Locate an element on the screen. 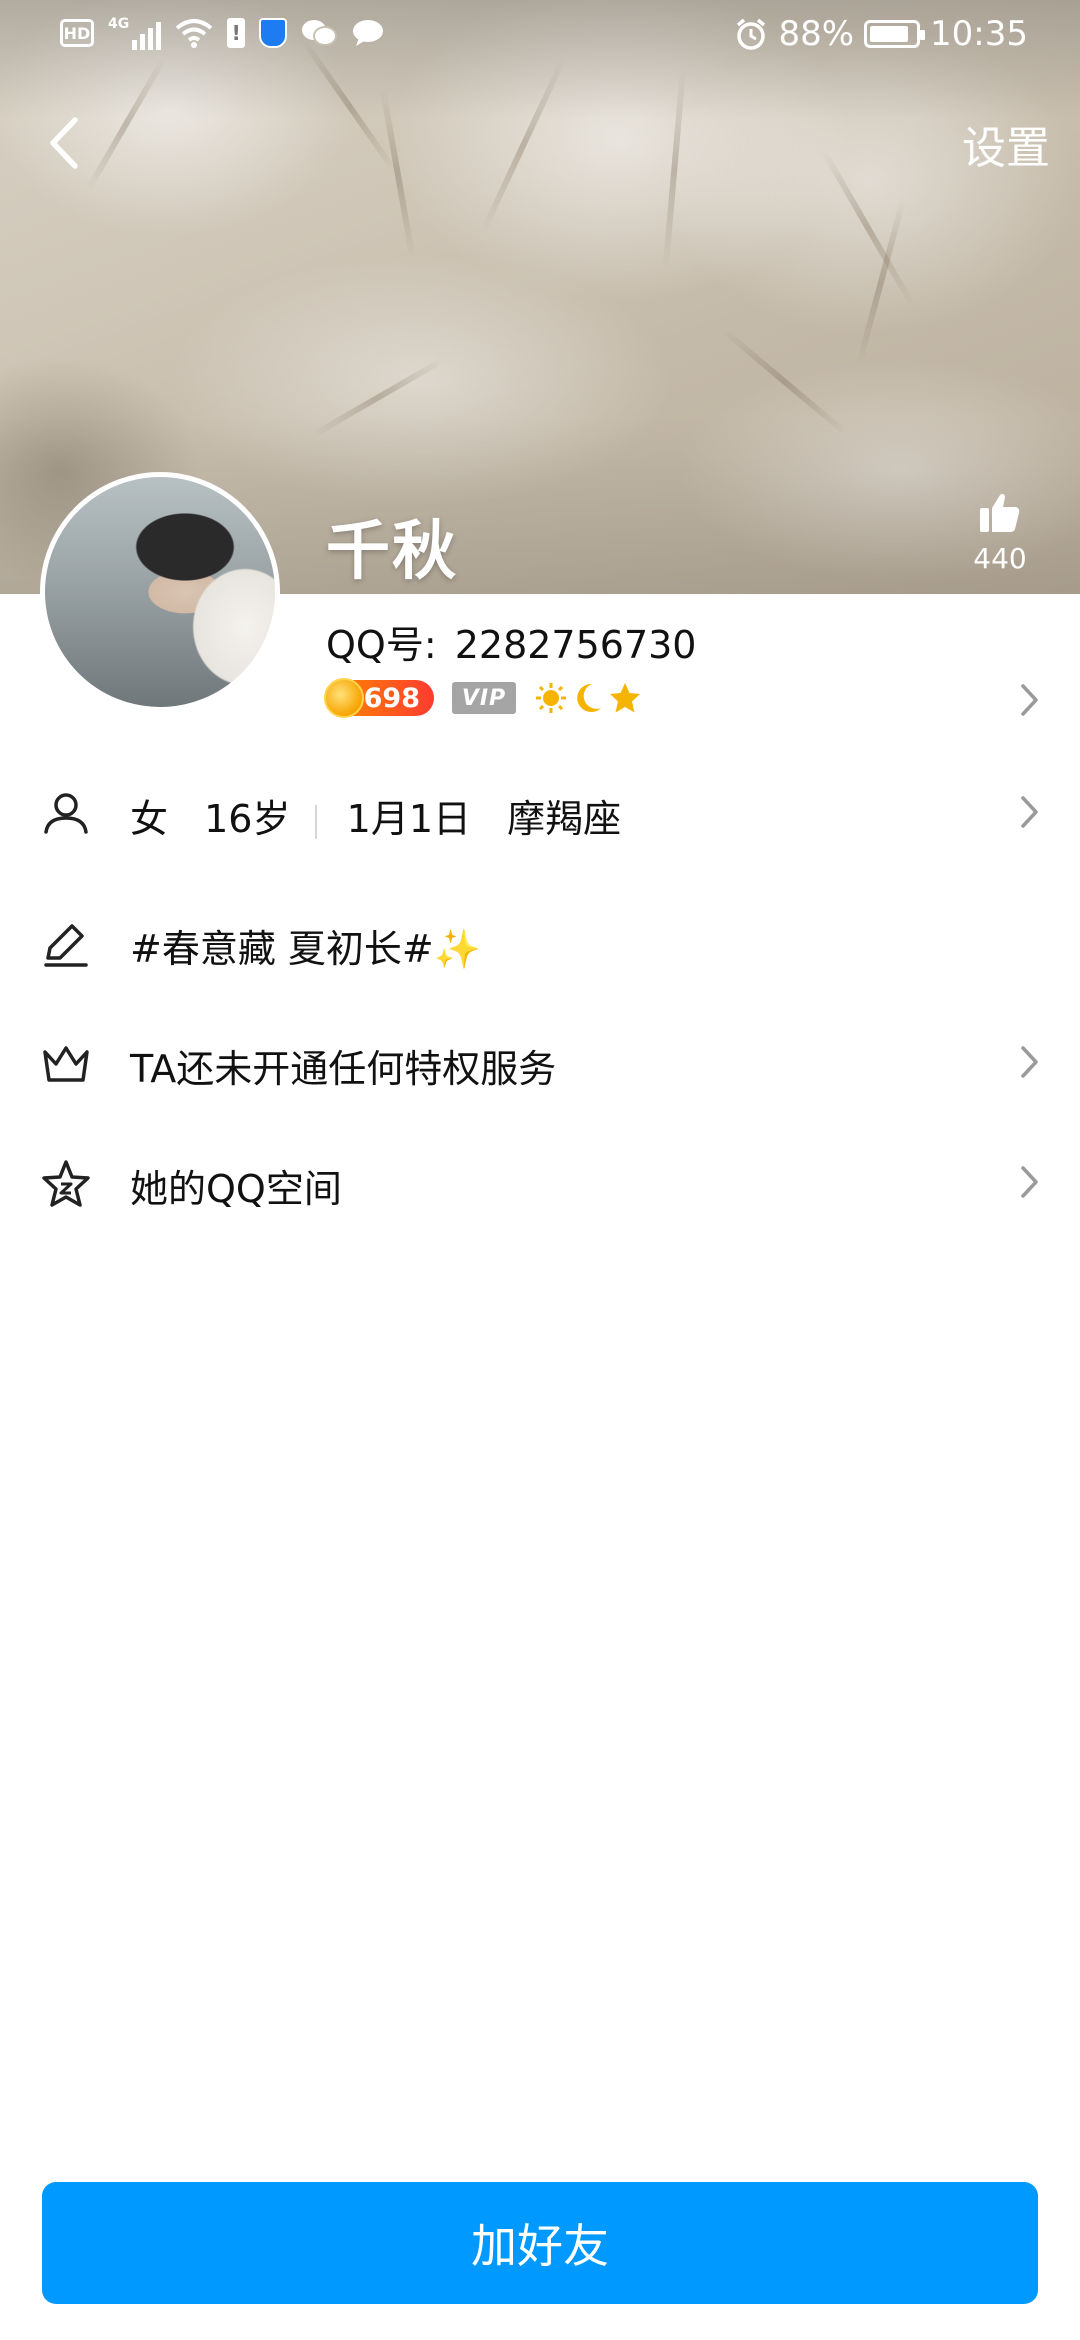  age: 16岁 is located at coordinates (247, 819).